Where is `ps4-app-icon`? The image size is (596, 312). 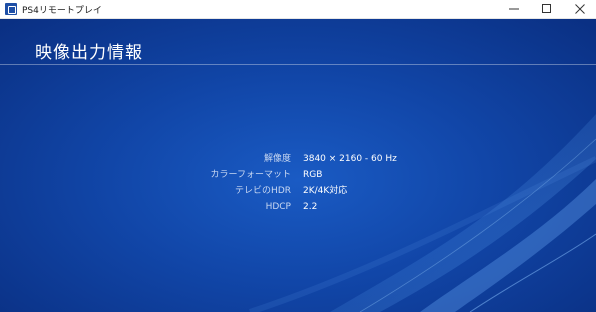
ps4-app-icon is located at coordinates (11, 9).